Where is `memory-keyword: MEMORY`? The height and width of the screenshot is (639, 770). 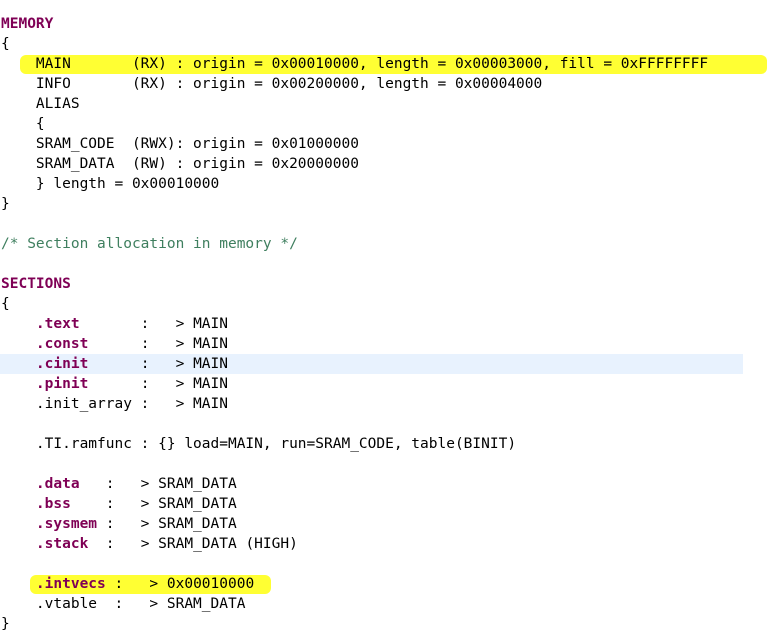
memory-keyword: MEMORY is located at coordinates (27, 24).